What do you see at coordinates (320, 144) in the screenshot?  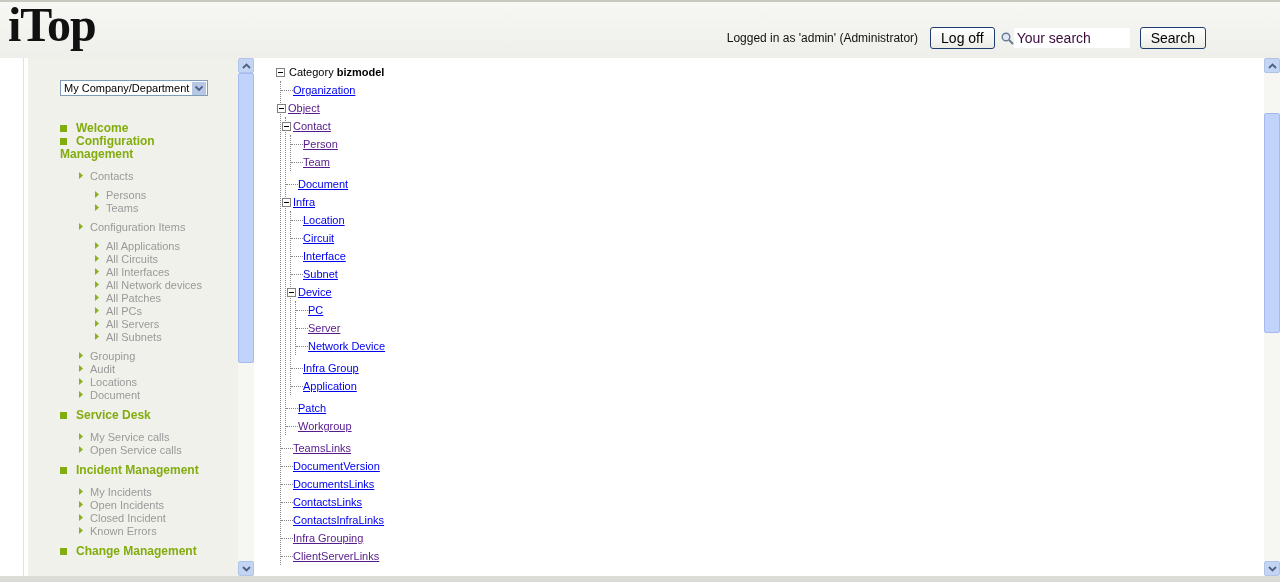 I see `tree-link: Person` at bounding box center [320, 144].